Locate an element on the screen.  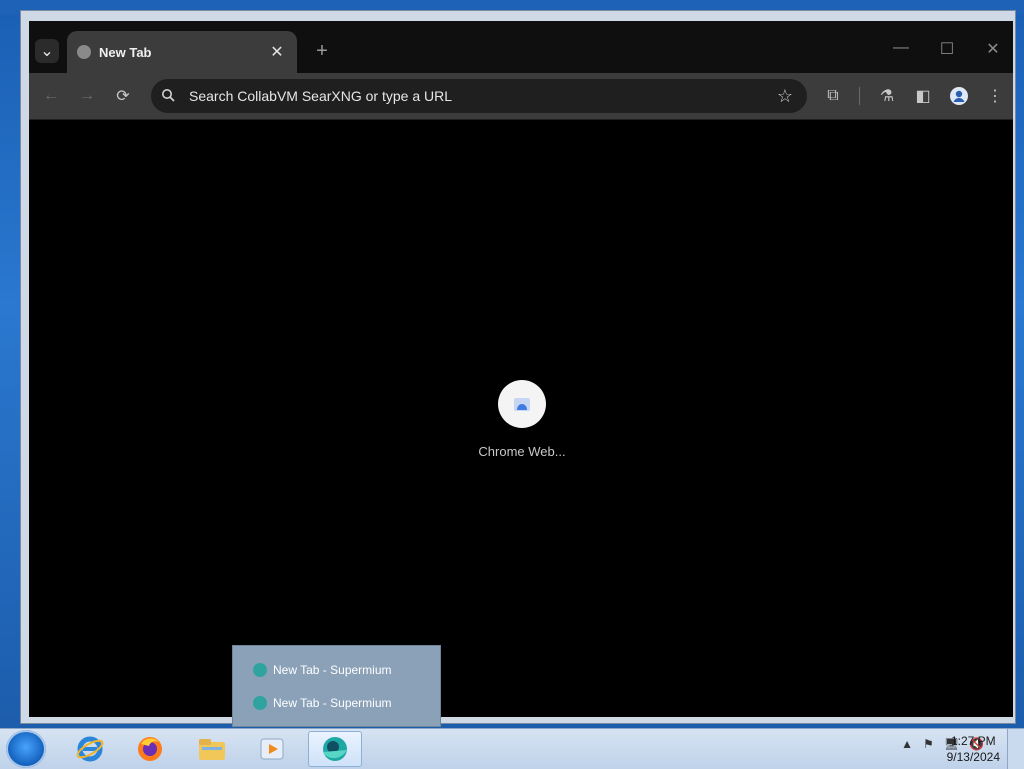
menu-icon: ⋮ is located at coordinates (995, 96).